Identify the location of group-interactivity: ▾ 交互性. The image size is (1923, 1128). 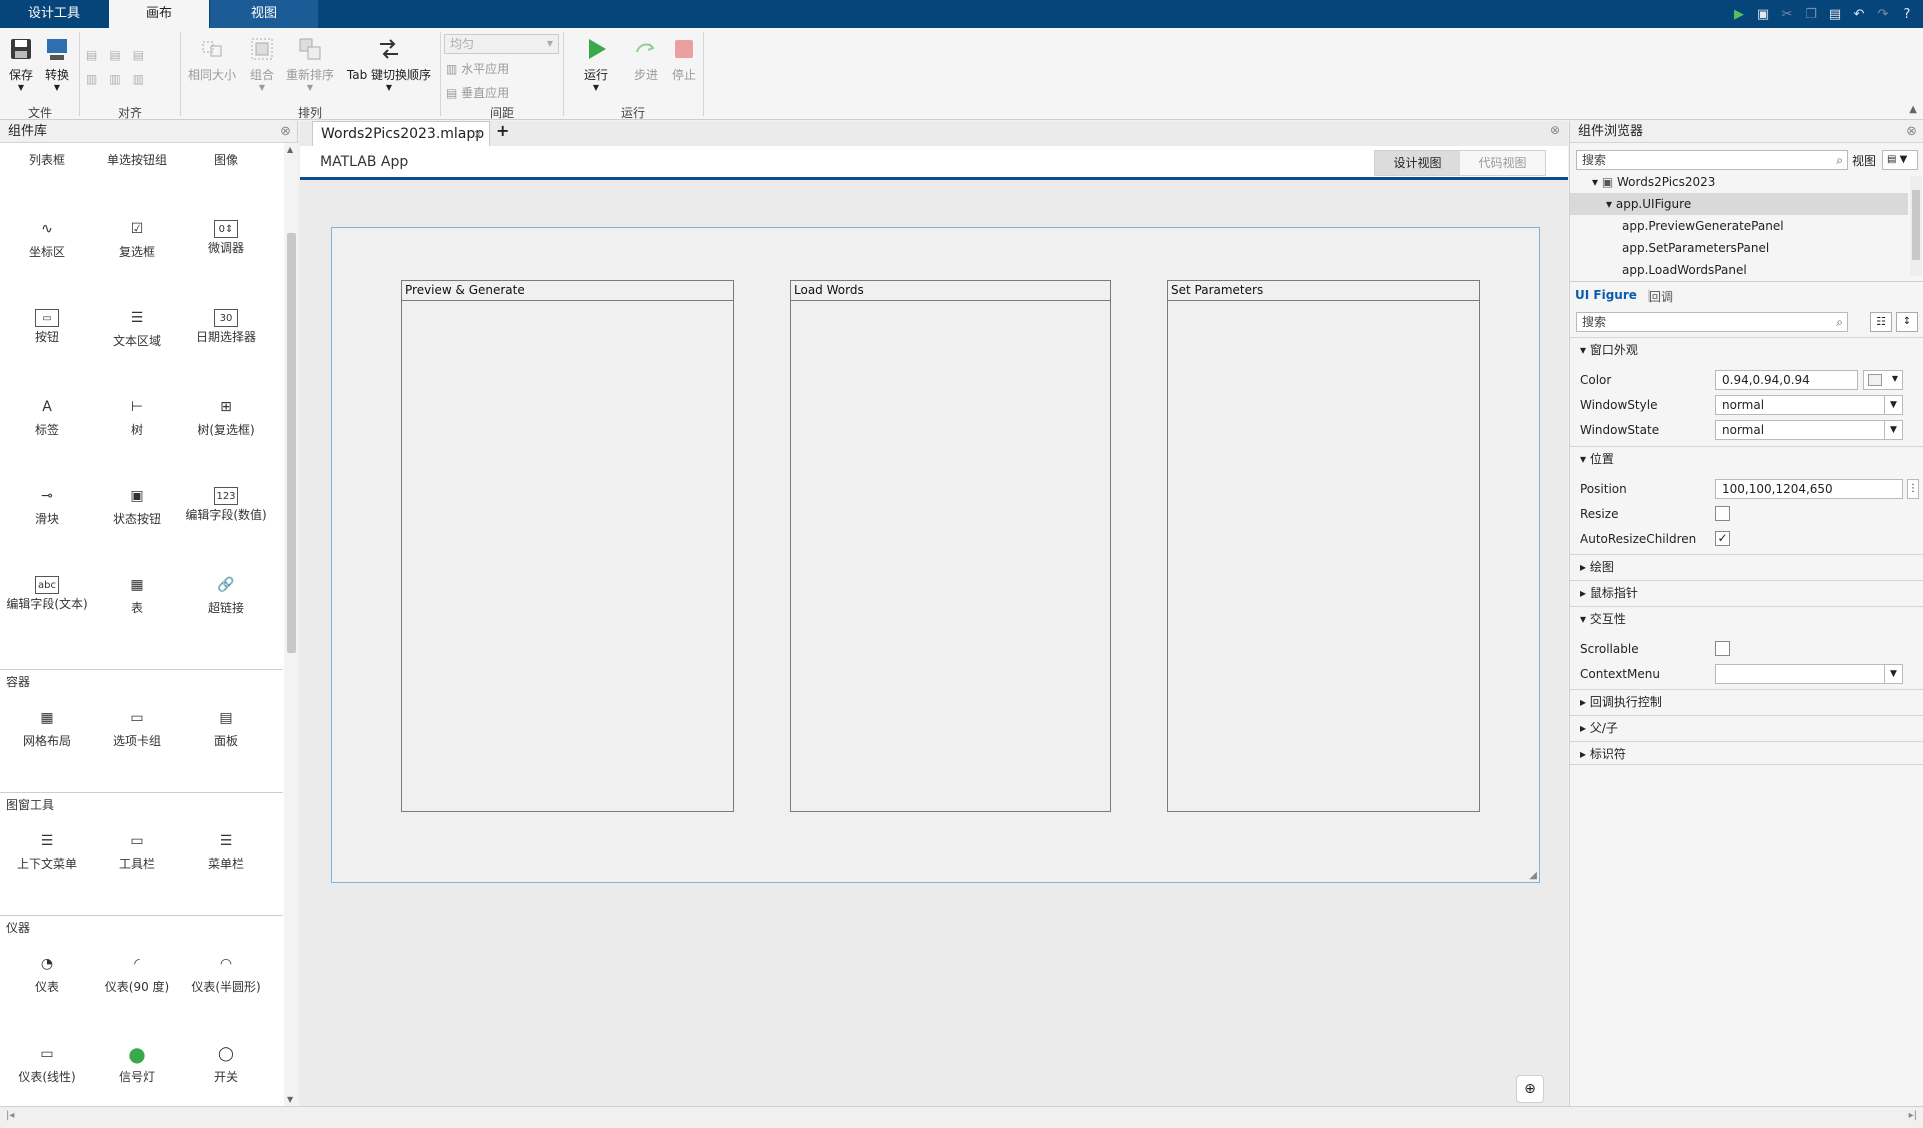
(1746, 618).